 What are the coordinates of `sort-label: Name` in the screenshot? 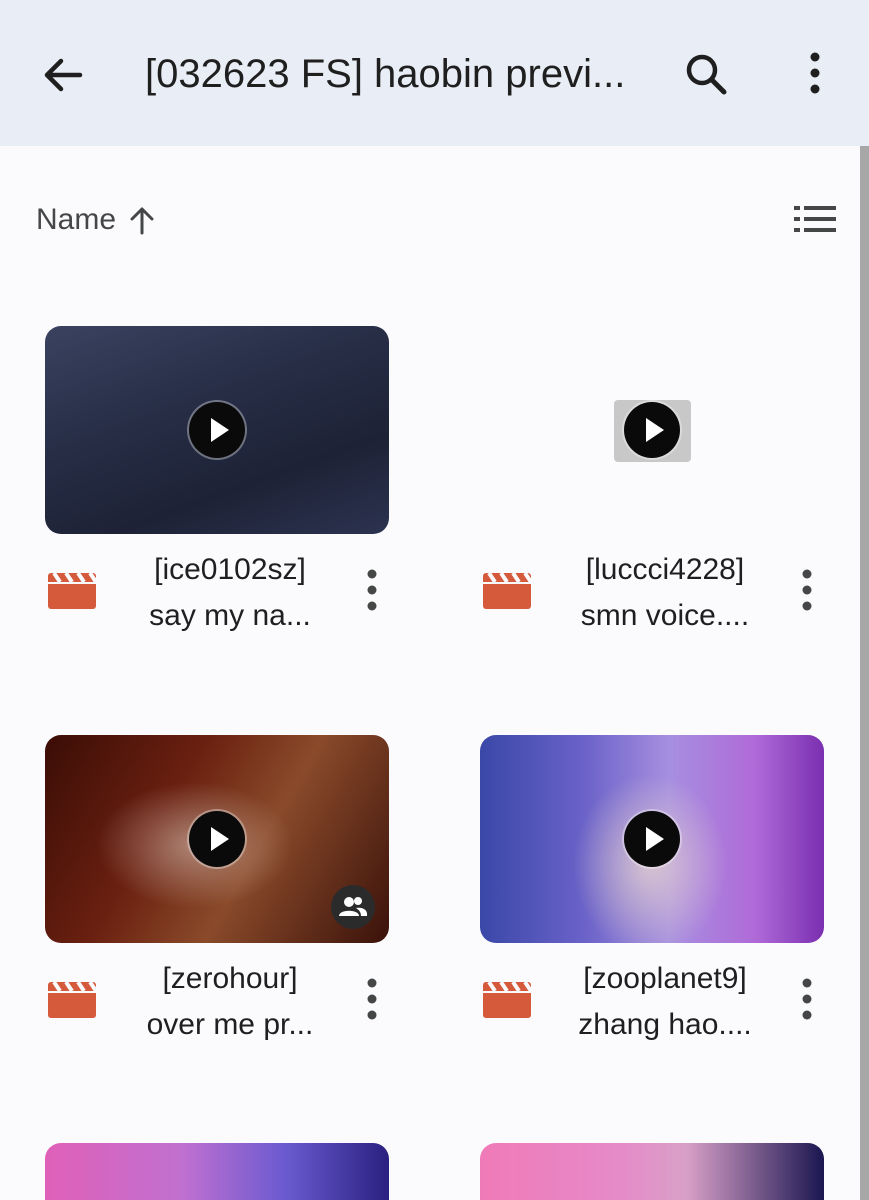 It's located at (76, 219).